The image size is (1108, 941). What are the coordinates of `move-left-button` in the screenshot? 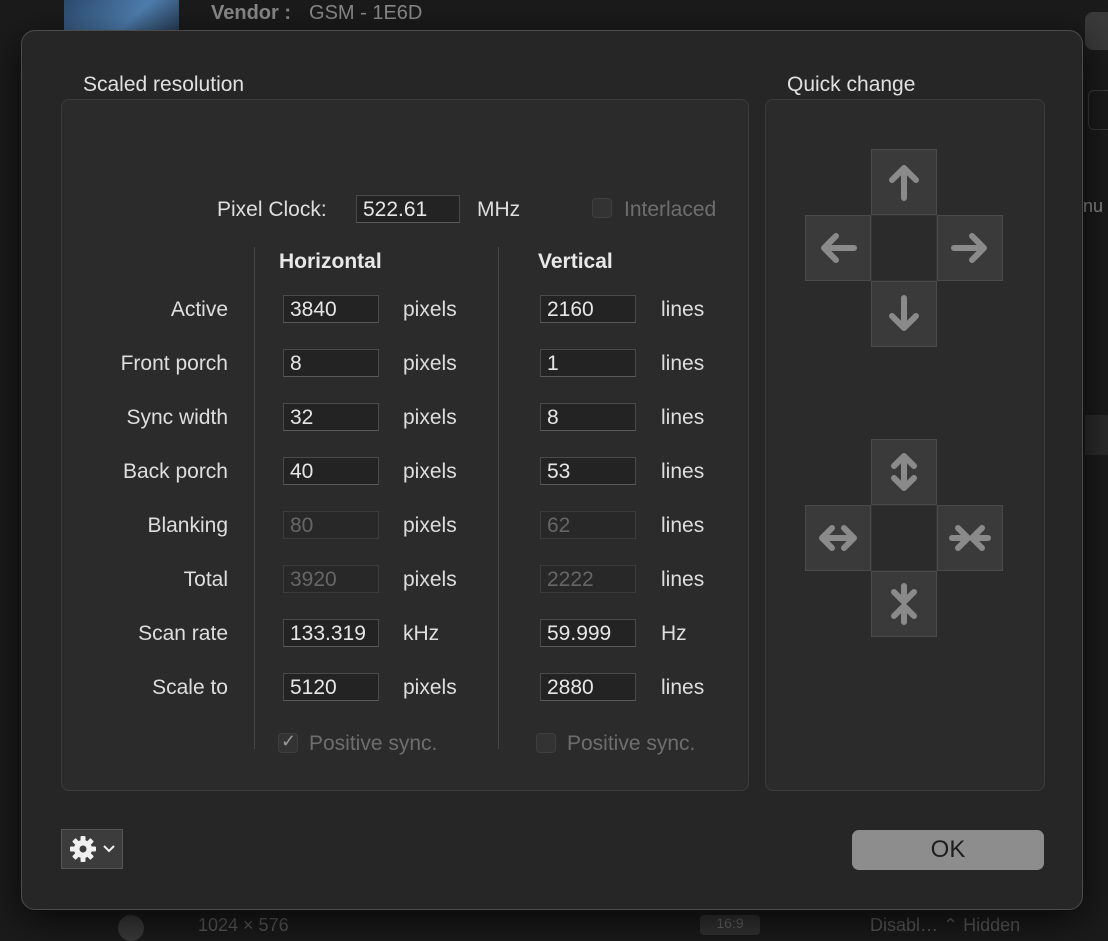 It's located at (838, 248).